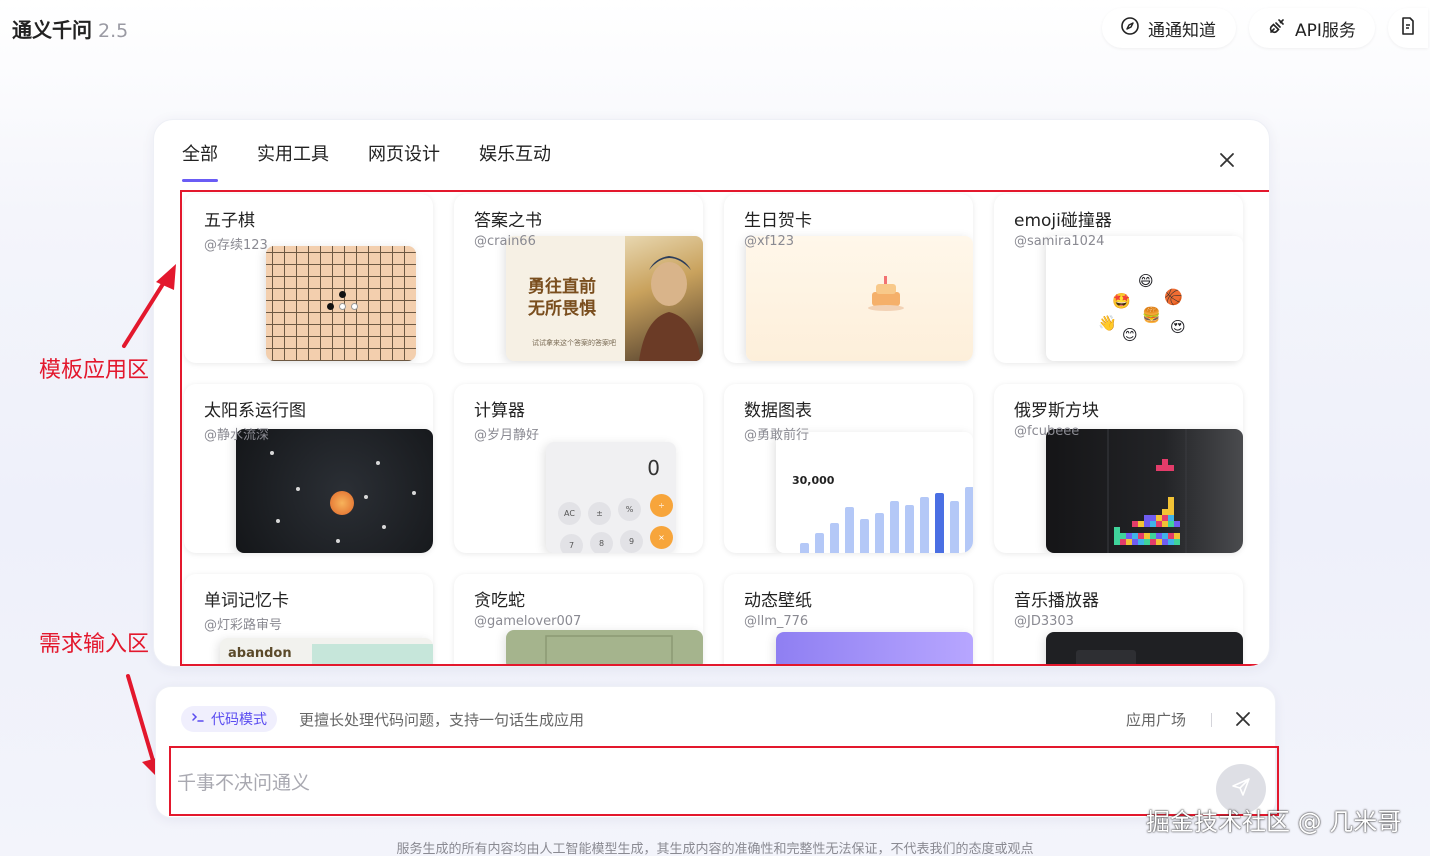  I want to click on card-title: emoji碰撞器, so click(1063, 221).